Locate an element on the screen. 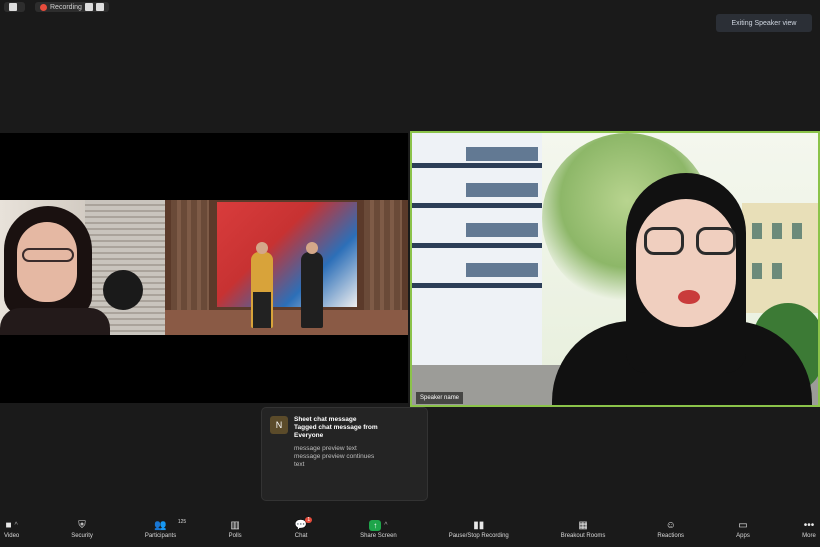  grid-icon: ▦ is located at coordinates (583, 525).